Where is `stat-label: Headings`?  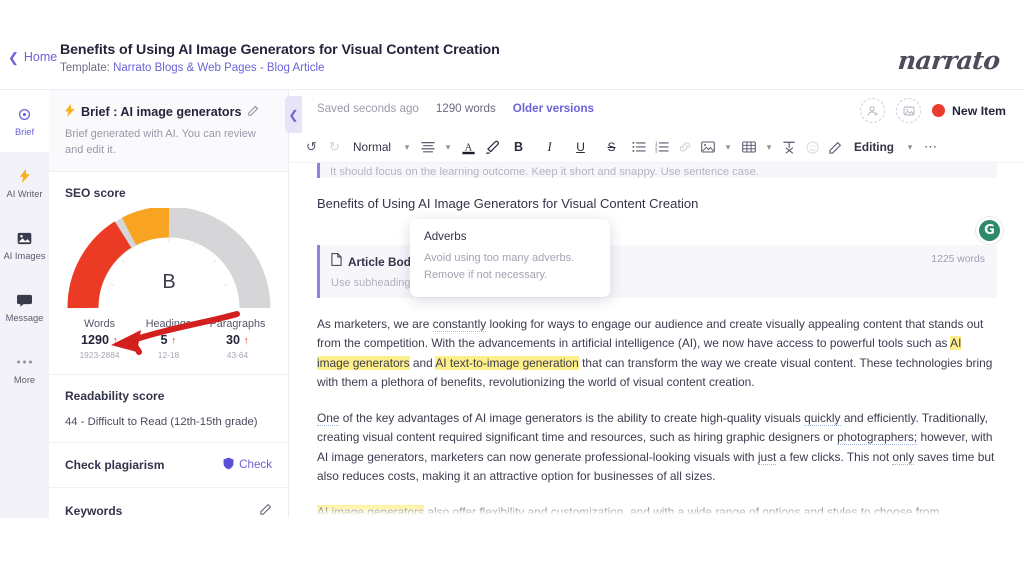 stat-label: Headings is located at coordinates (168, 323).